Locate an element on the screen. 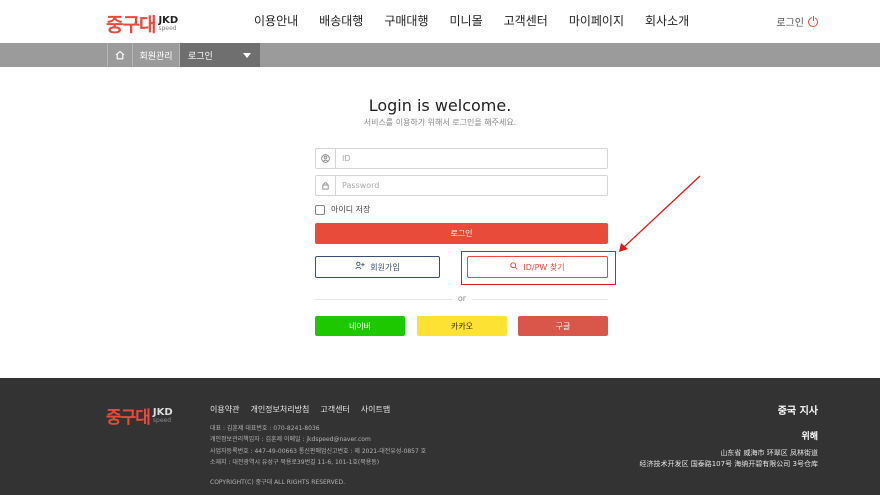 Image resolution: width=880 pixels, height=495 pixels. footer-logo-english: JKD speed is located at coordinates (162, 415).